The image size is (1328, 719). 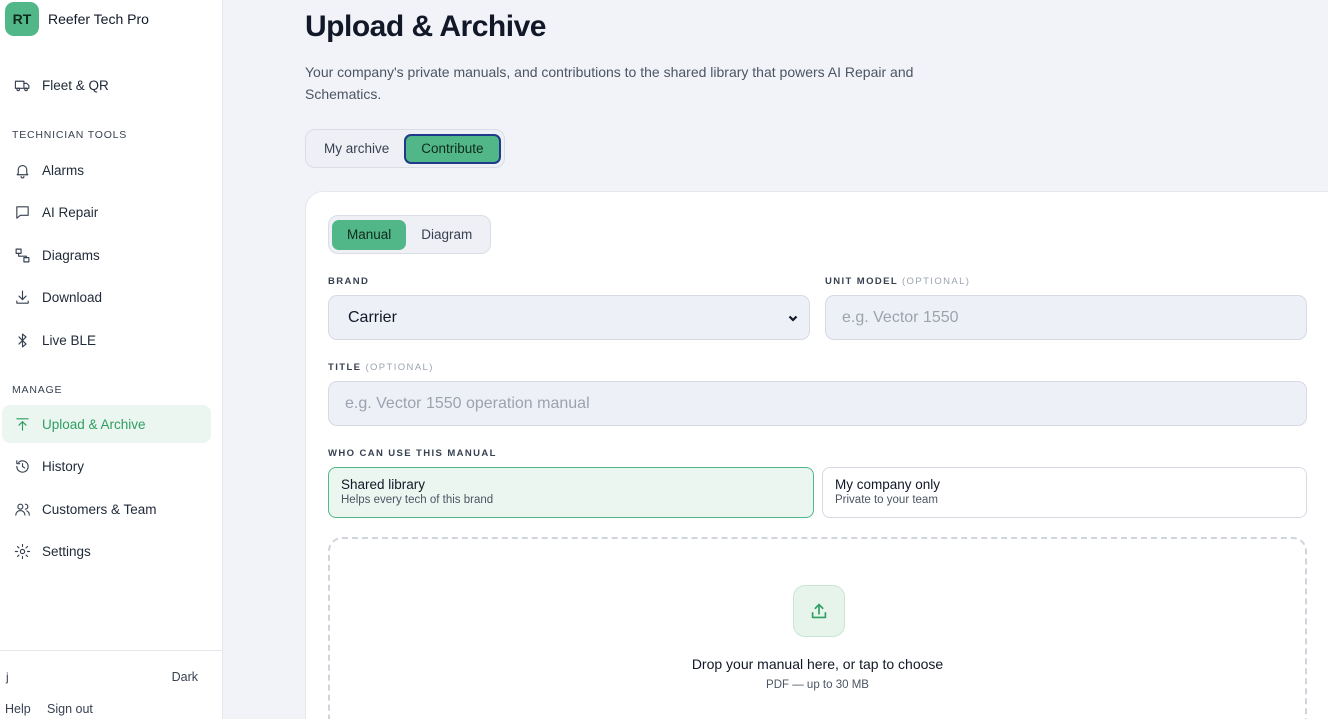 I want to click on sign-out-link: Sign out, so click(x=70, y=709).